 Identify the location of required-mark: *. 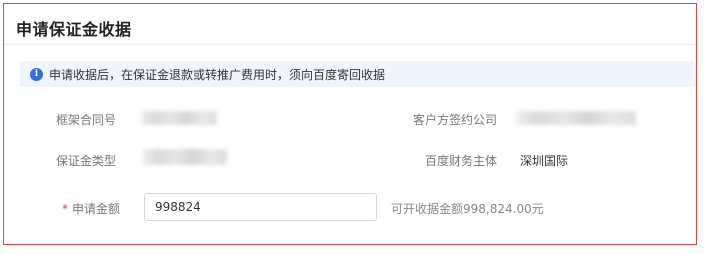
(65, 209).